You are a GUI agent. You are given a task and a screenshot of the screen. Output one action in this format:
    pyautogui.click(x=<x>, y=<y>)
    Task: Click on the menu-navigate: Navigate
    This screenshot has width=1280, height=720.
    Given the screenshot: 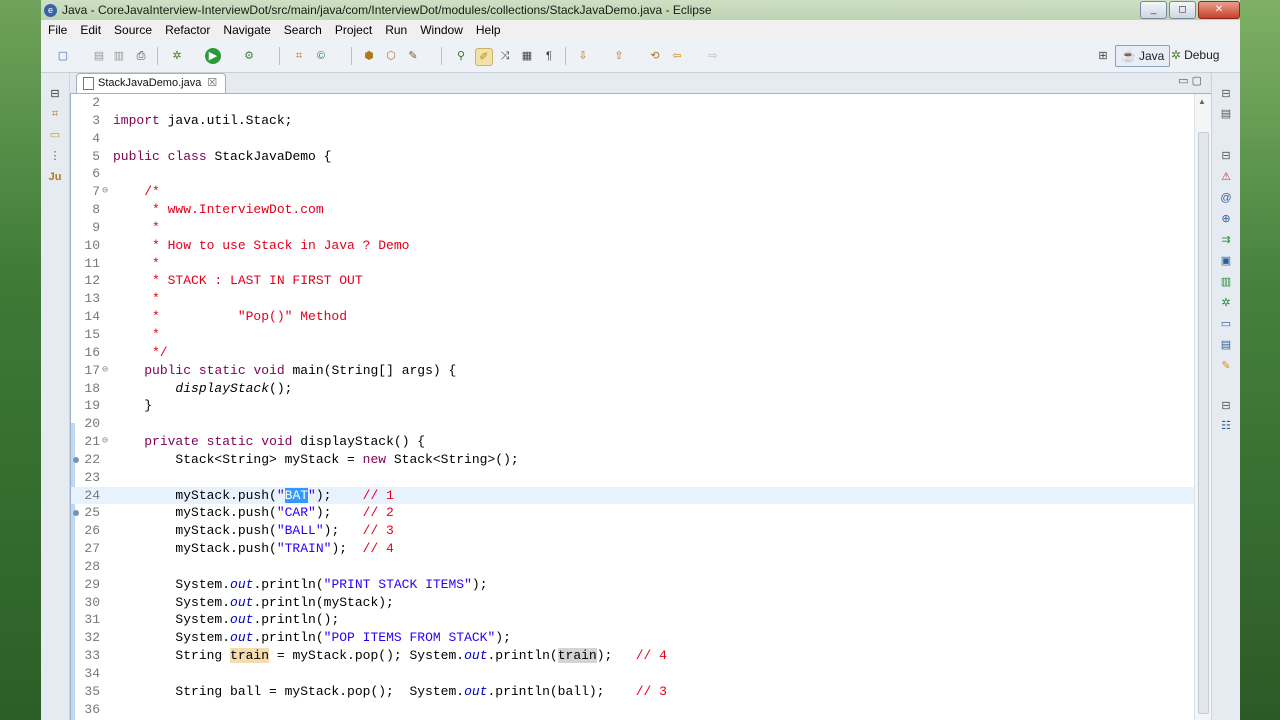 What is the action you would take?
    pyautogui.click(x=246, y=30)
    